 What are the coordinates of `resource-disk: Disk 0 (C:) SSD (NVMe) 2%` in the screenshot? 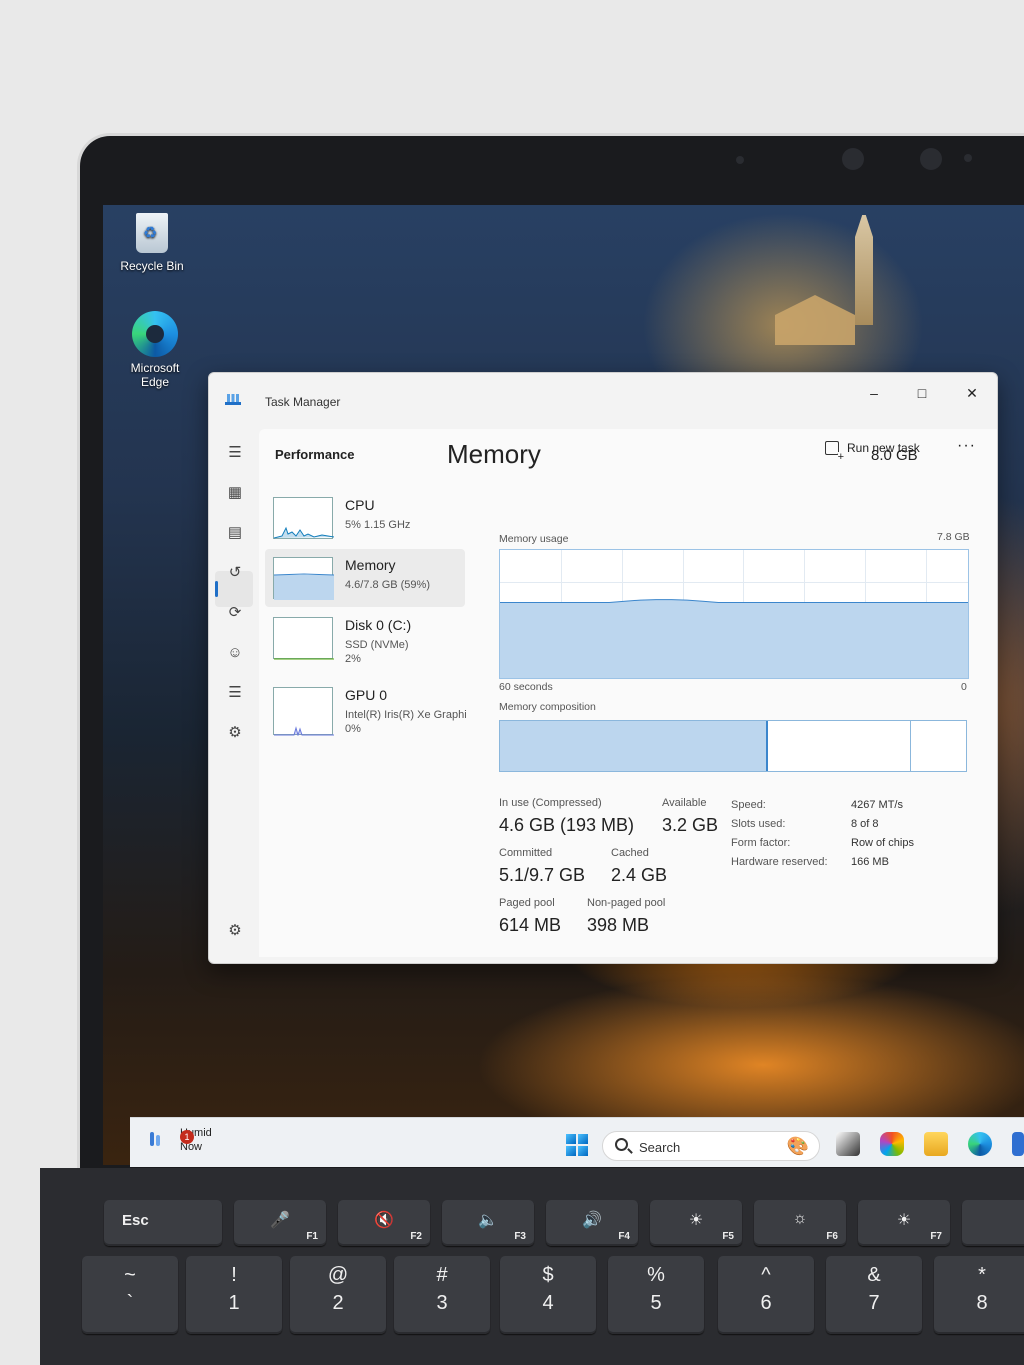 It's located at (365, 638).